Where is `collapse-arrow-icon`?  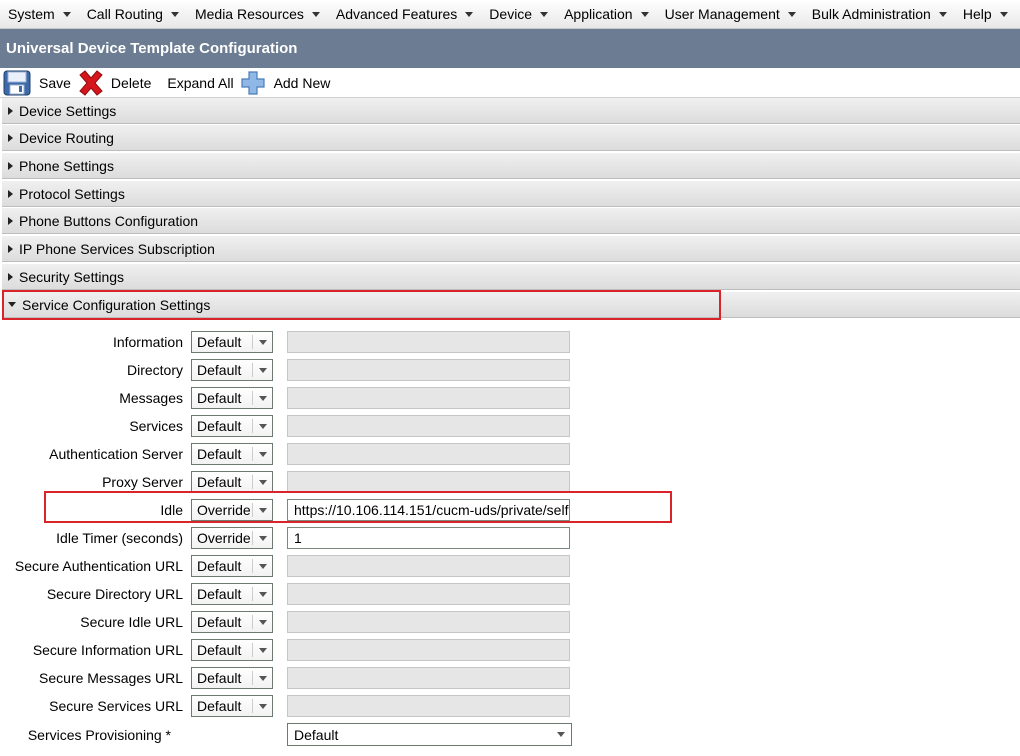 collapse-arrow-icon is located at coordinates (12, 304).